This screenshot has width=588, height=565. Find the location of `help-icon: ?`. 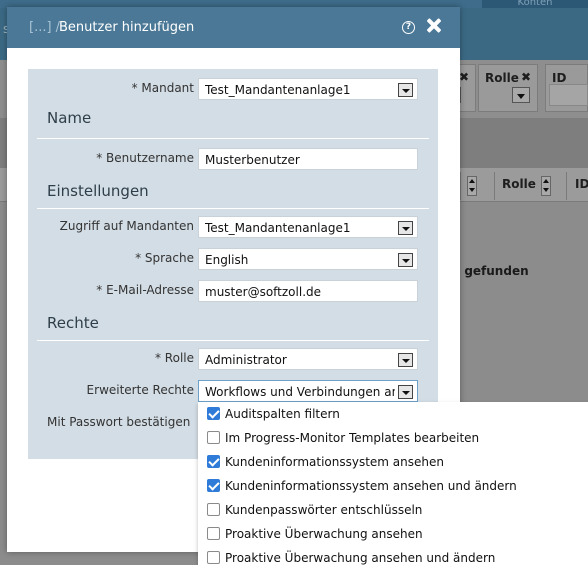

help-icon: ? is located at coordinates (408, 27).